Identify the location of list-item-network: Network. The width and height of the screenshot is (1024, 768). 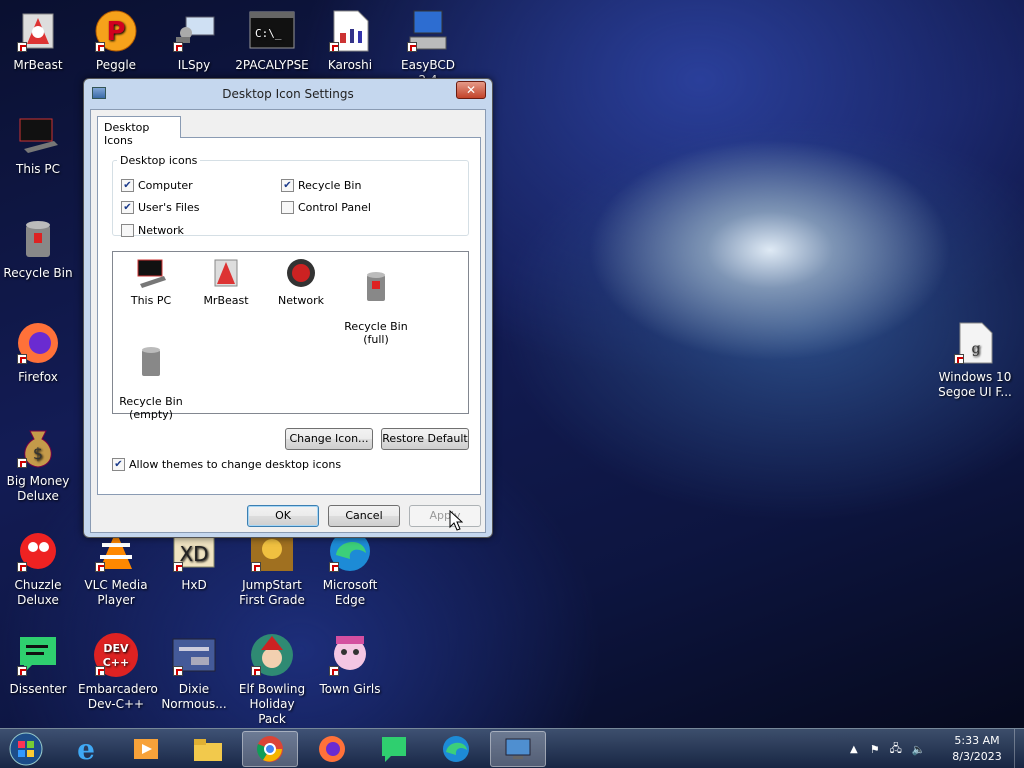
(301, 281).